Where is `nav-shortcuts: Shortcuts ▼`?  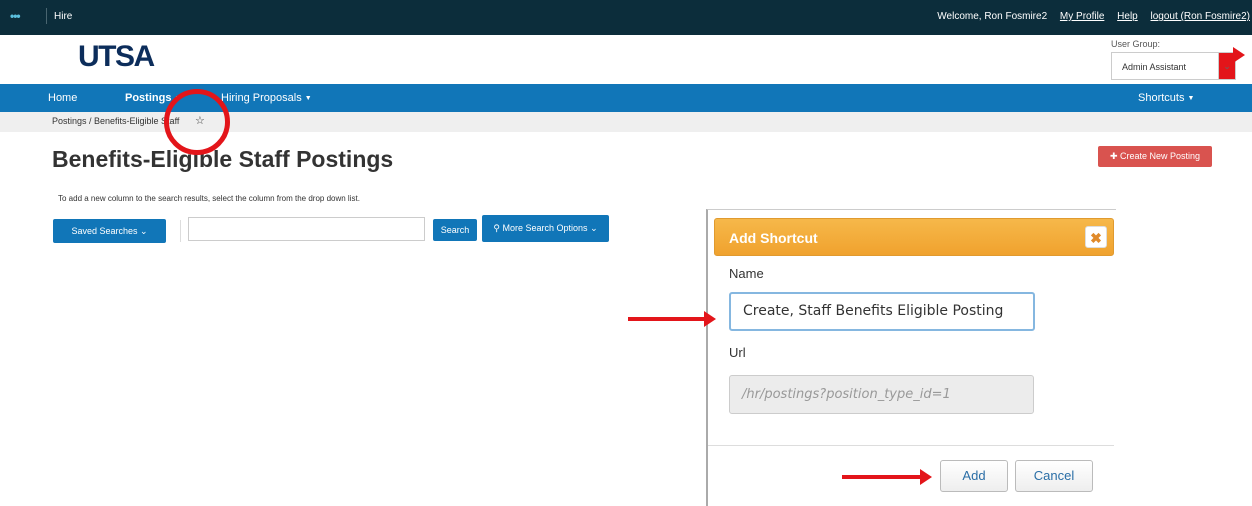
nav-shortcuts: Shortcuts ▼ is located at coordinates (1166, 98).